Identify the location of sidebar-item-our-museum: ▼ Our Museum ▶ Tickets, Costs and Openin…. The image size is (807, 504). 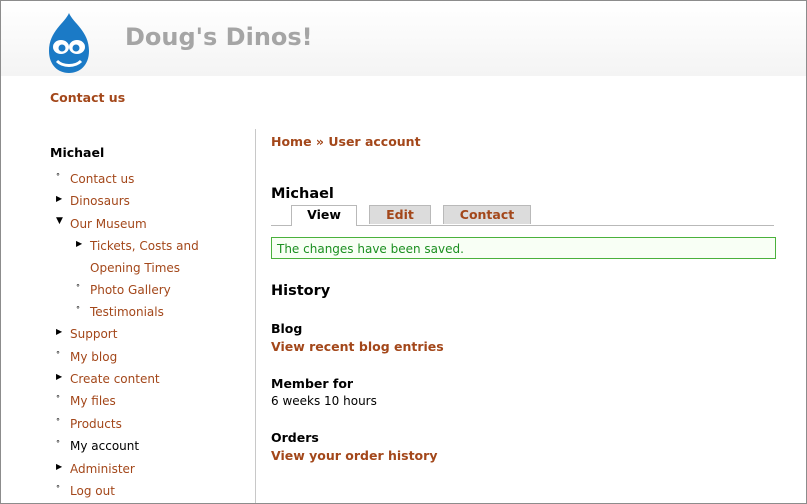
(150, 268).